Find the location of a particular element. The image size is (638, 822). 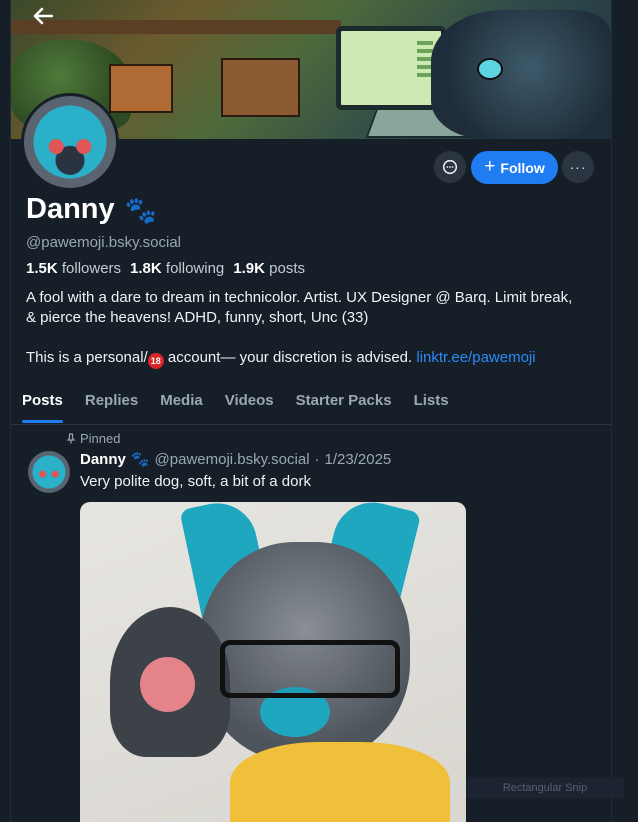

tab-replies: Replies is located at coordinates (111, 400).